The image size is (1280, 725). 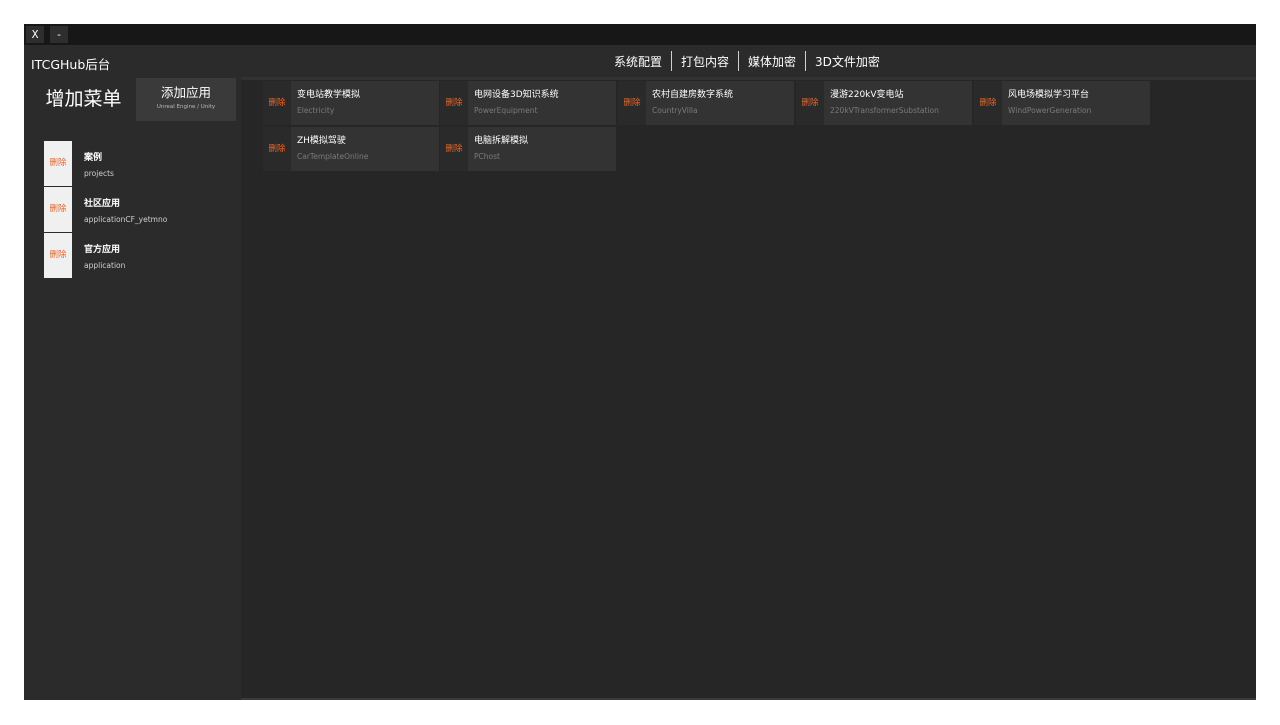 What do you see at coordinates (1062, 103) in the screenshot?
I see `app-card-wind-power: 删除 风电场模拟学习平台 WindPowerGeneration` at bounding box center [1062, 103].